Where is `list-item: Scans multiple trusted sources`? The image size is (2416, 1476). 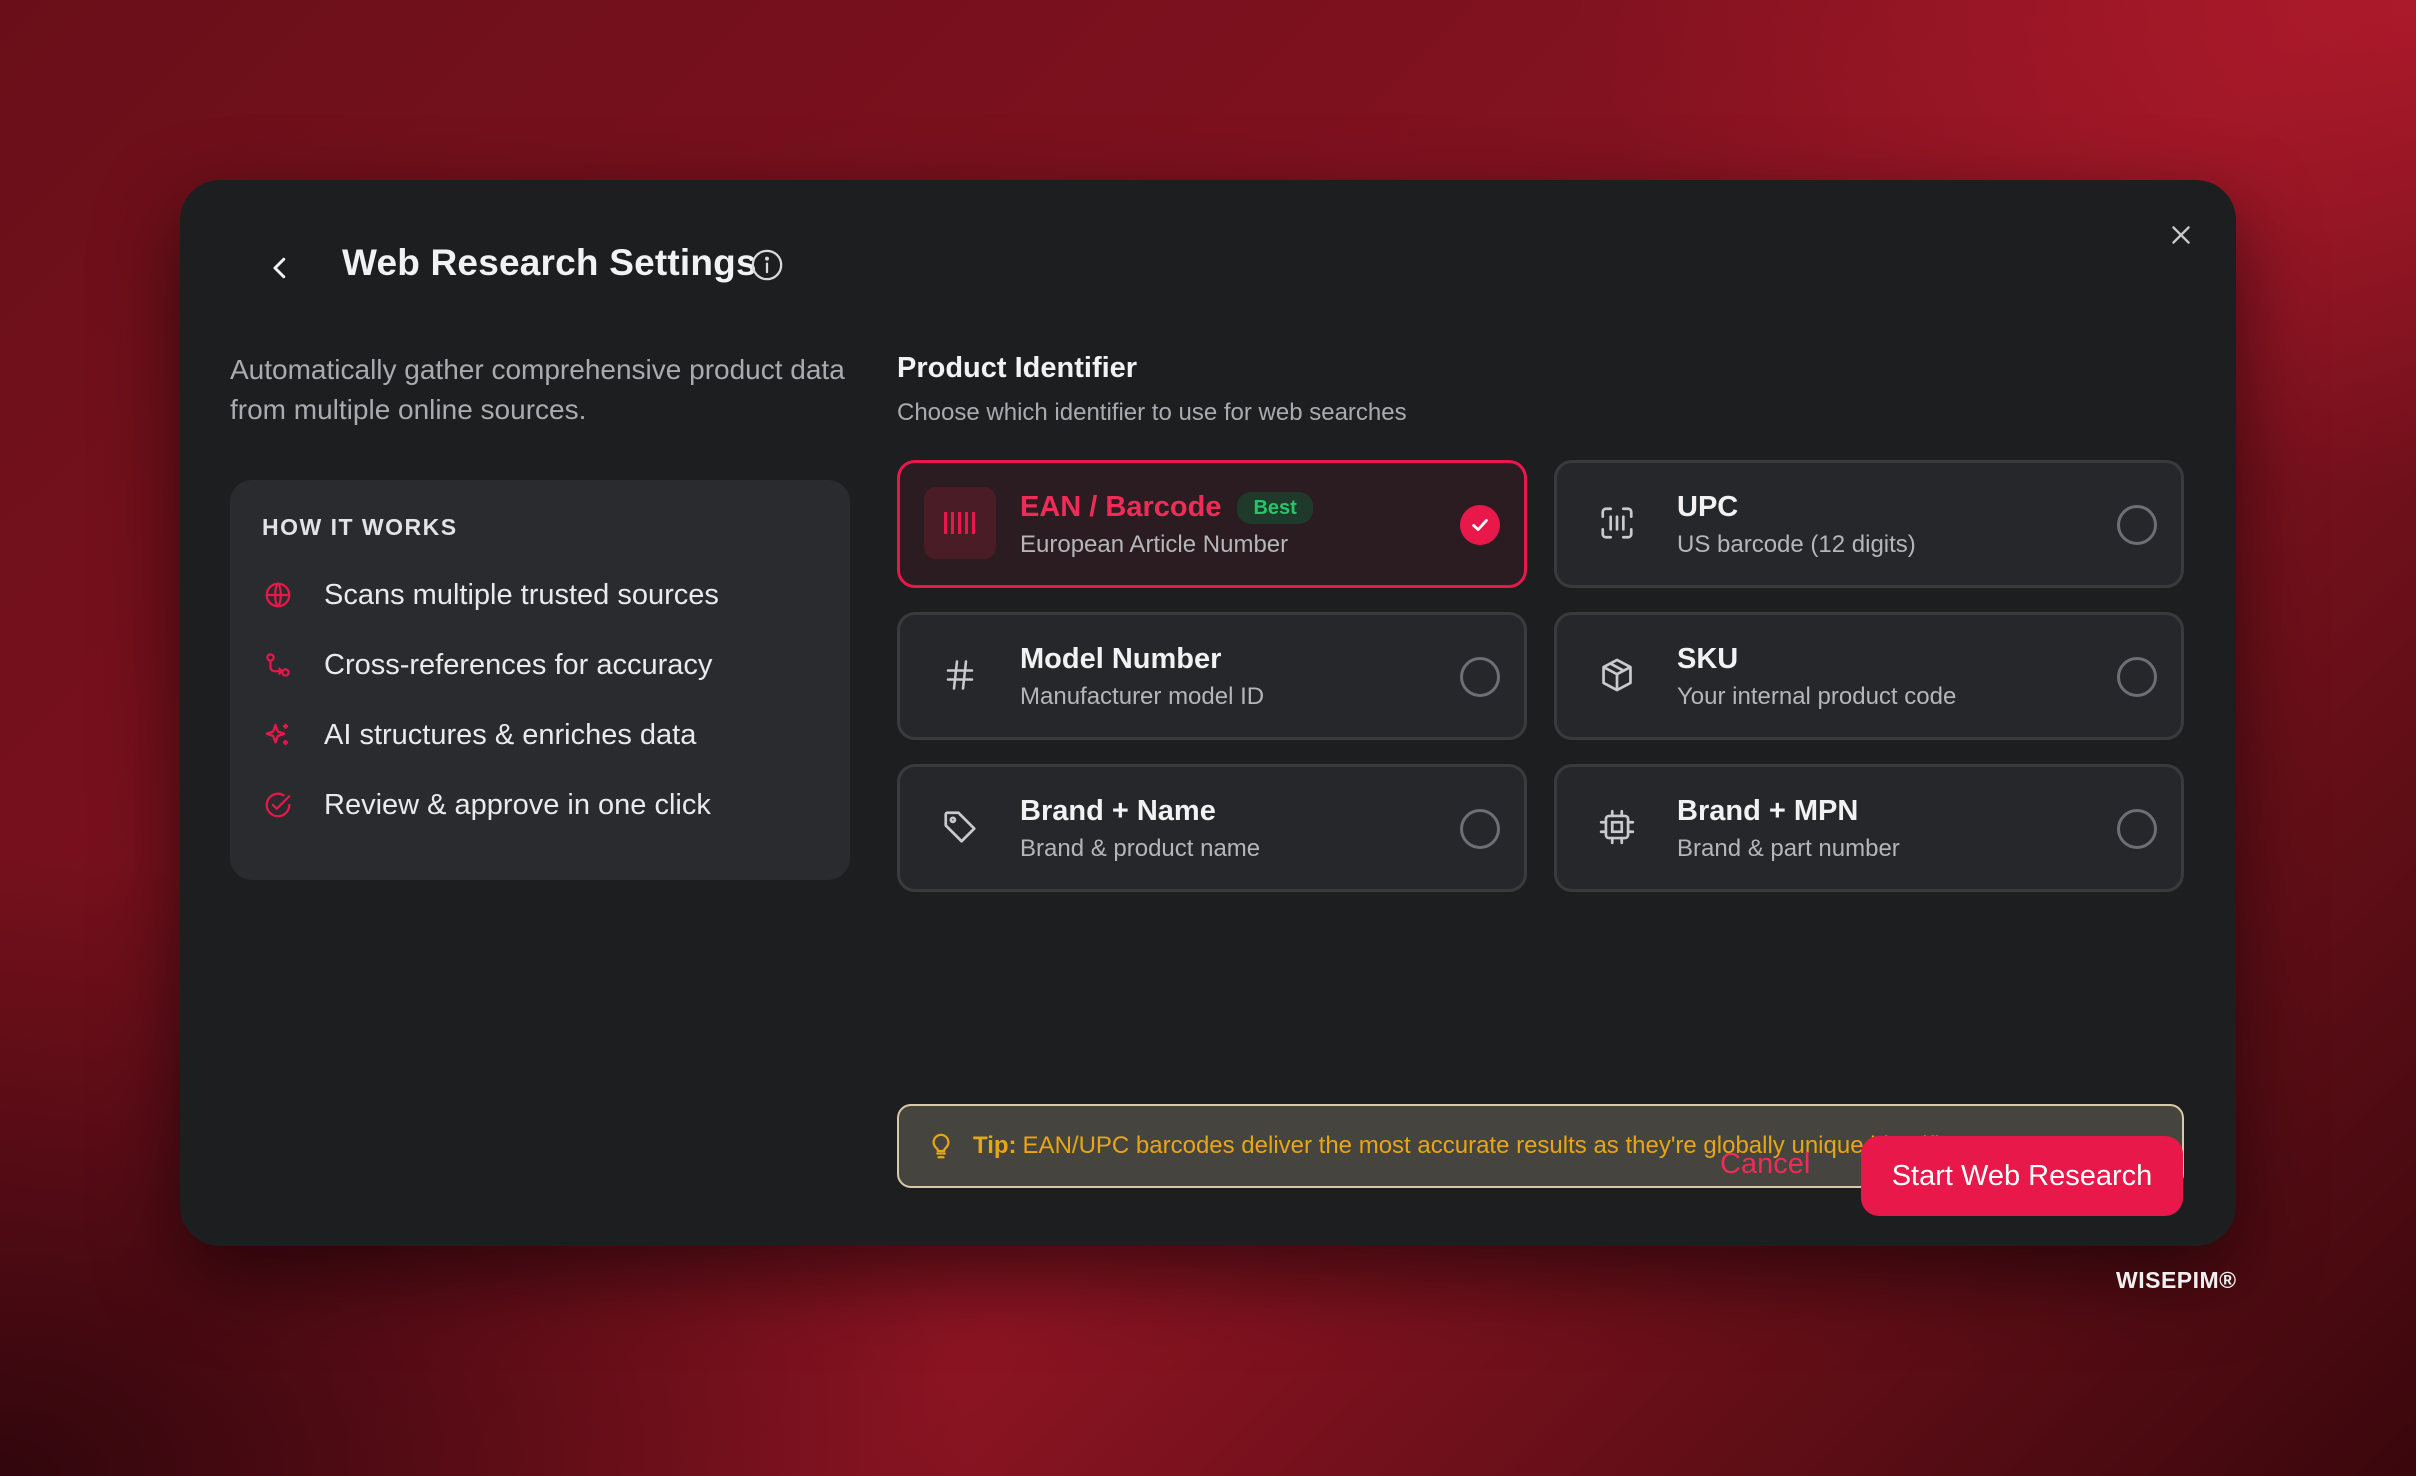 list-item: Scans multiple trusted sources is located at coordinates (540, 595).